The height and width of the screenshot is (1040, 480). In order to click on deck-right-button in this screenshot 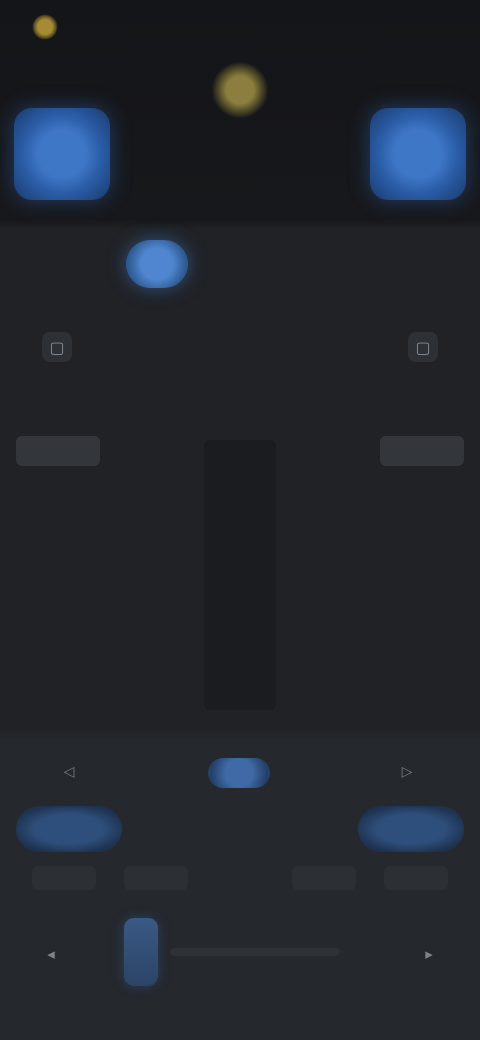, I will do `click(418, 154)`.